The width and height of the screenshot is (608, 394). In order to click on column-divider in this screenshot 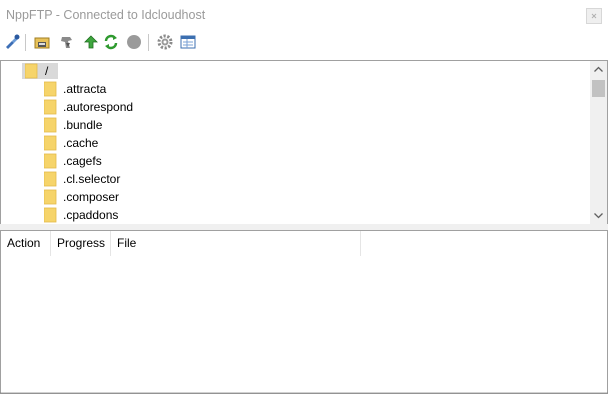, I will do `click(360, 243)`.